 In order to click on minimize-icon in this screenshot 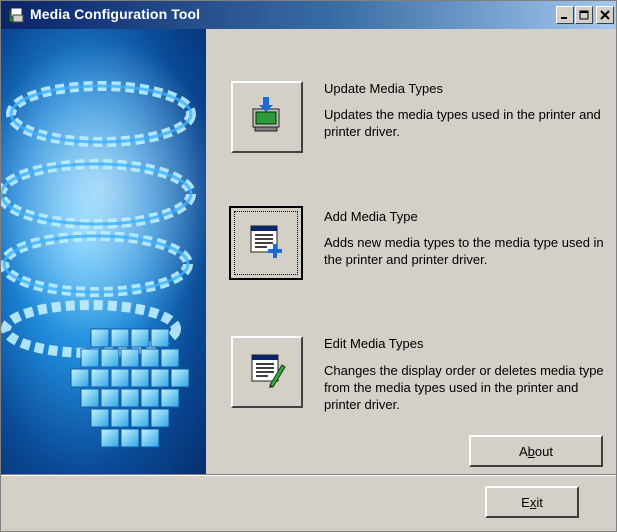, I will do `click(565, 15)`.